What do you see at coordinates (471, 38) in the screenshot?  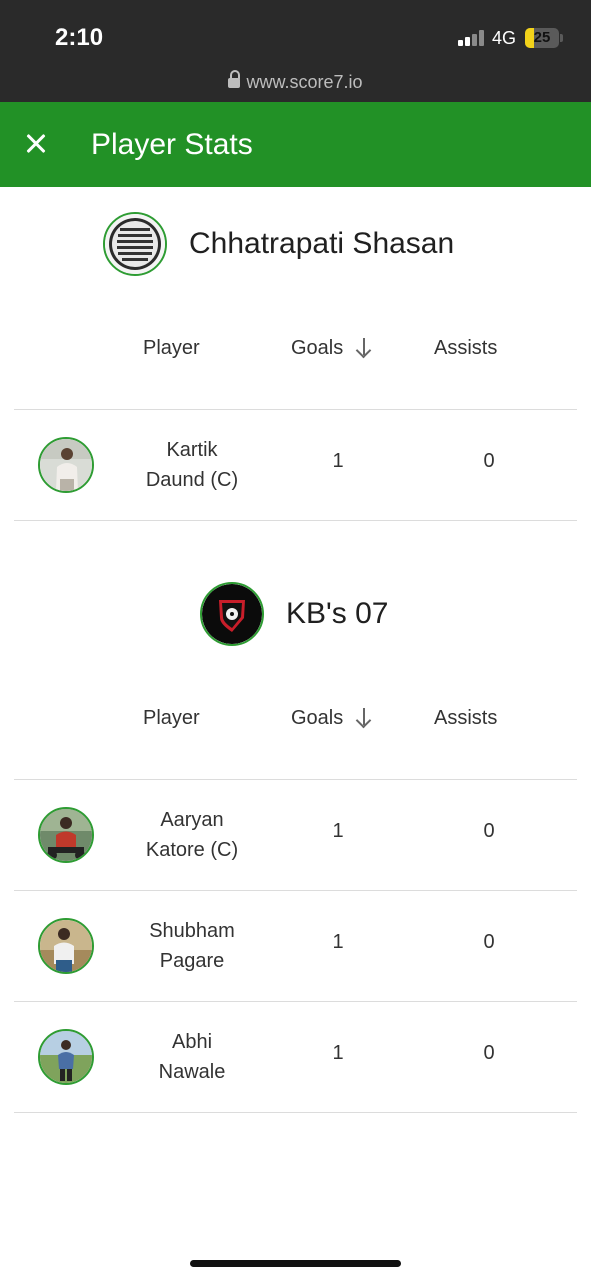 I see `signal-icon` at bounding box center [471, 38].